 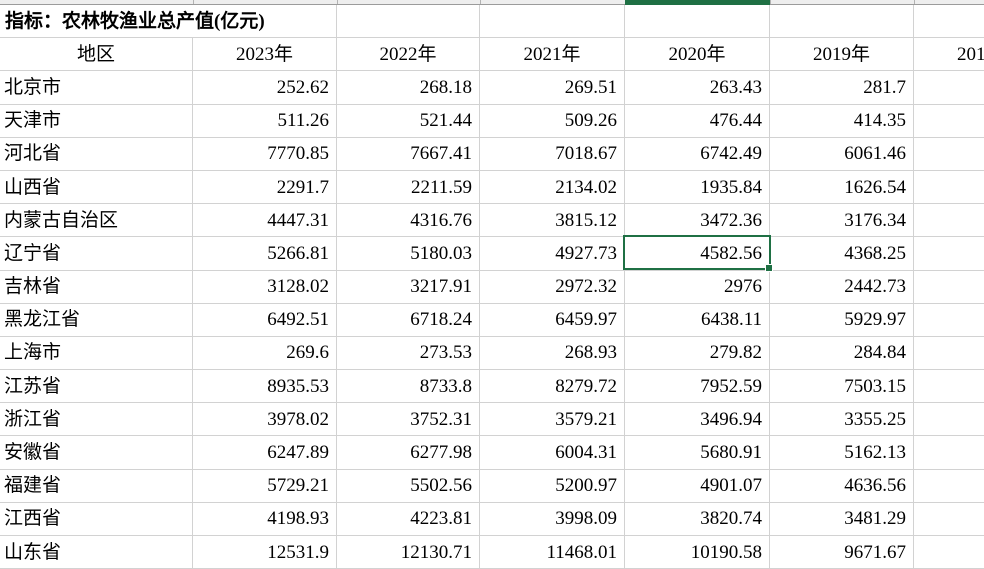 What do you see at coordinates (552, 121) in the screenshot?
I see `value-cell: 509.26` at bounding box center [552, 121].